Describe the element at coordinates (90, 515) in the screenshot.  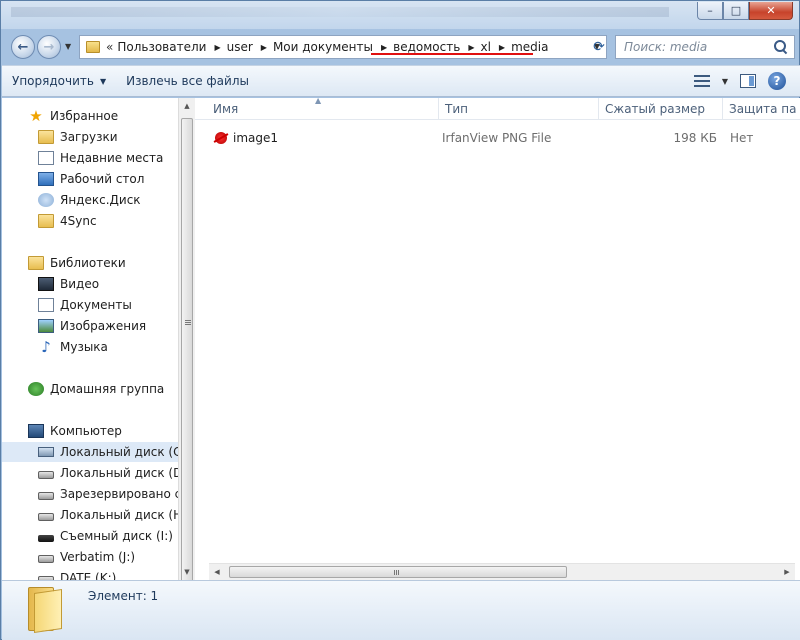
I see `sidebar-item-drive-h: Локальный диск (H:)` at that location.